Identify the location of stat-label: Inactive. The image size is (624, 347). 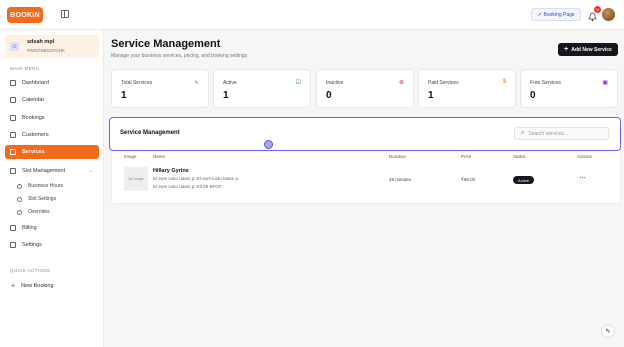
(335, 83).